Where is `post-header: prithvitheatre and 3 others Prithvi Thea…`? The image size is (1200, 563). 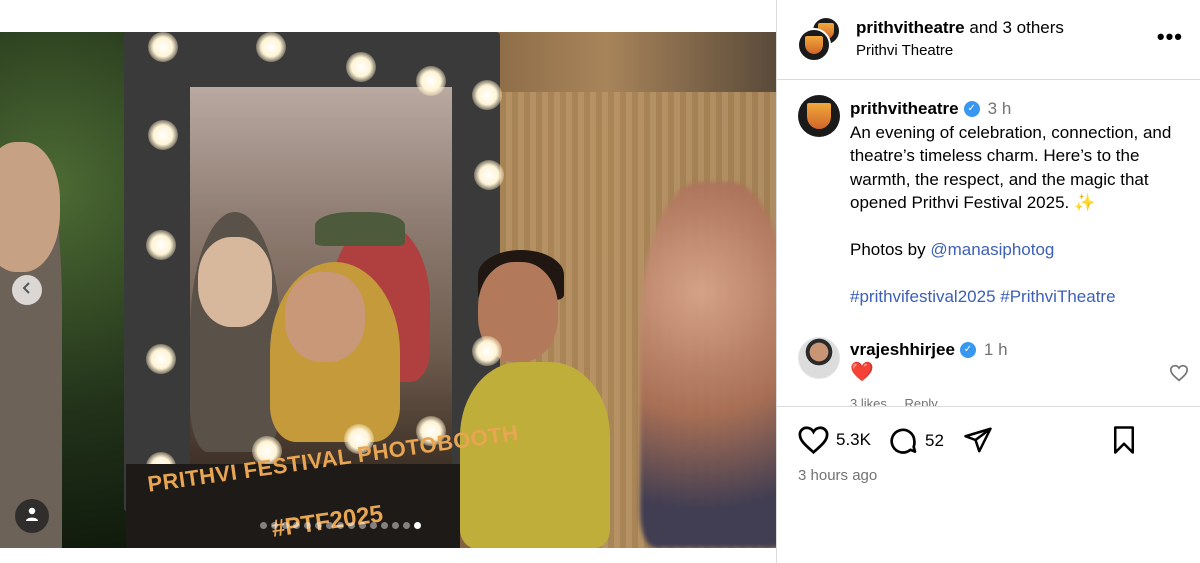 post-header: prithvitheatre and 3 others Prithvi Thea… is located at coordinates (988, 40).